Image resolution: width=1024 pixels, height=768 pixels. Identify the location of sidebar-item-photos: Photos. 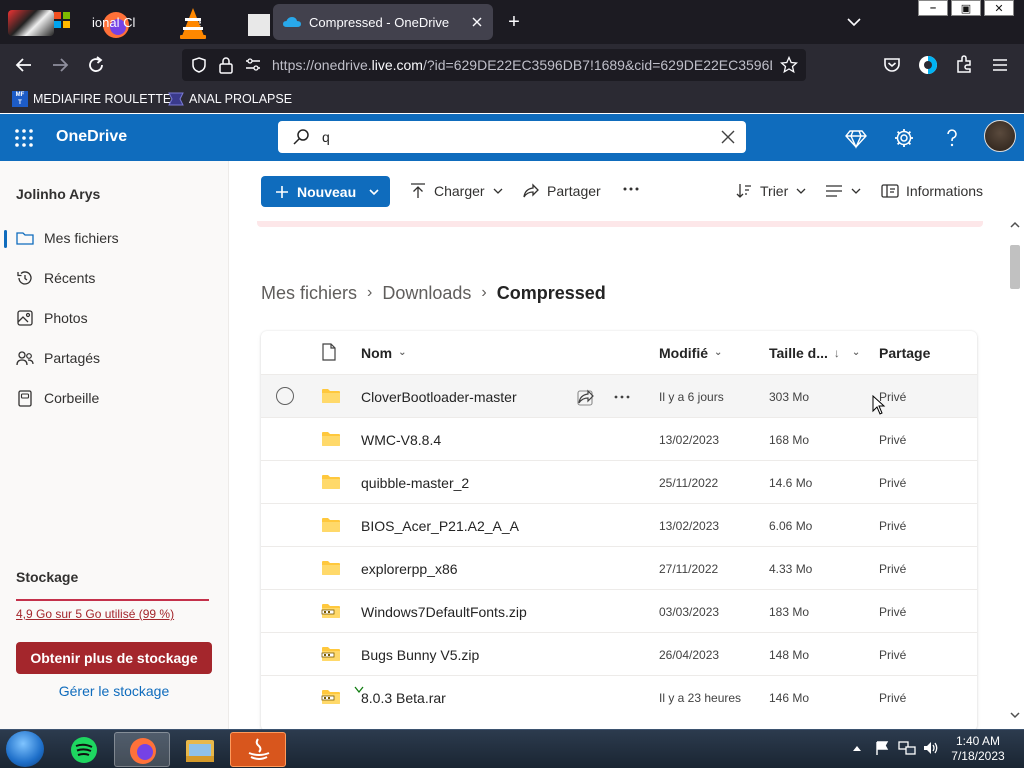
(114, 318).